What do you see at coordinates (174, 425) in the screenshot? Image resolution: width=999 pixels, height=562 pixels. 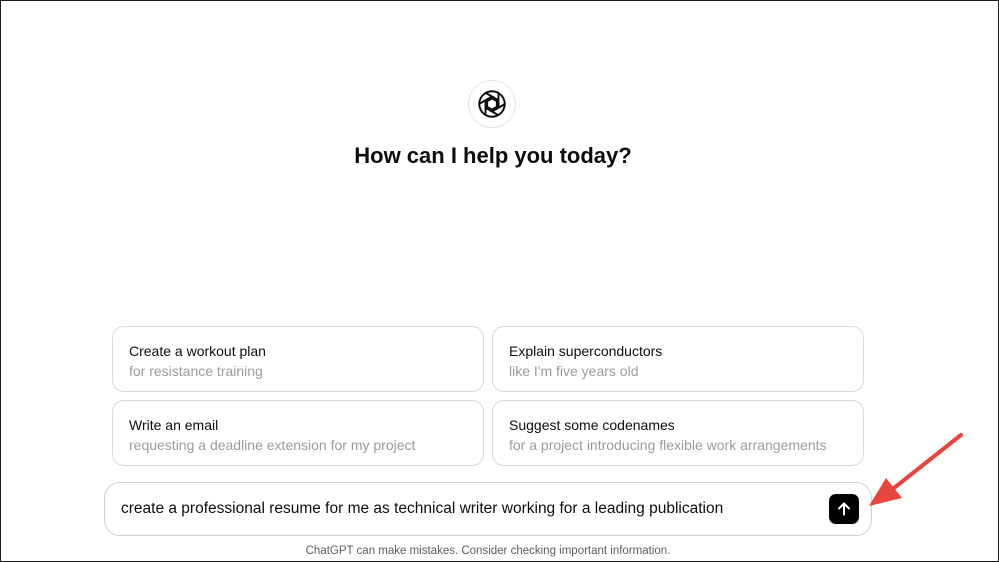 I see `suggestion-title: Write an email` at bounding box center [174, 425].